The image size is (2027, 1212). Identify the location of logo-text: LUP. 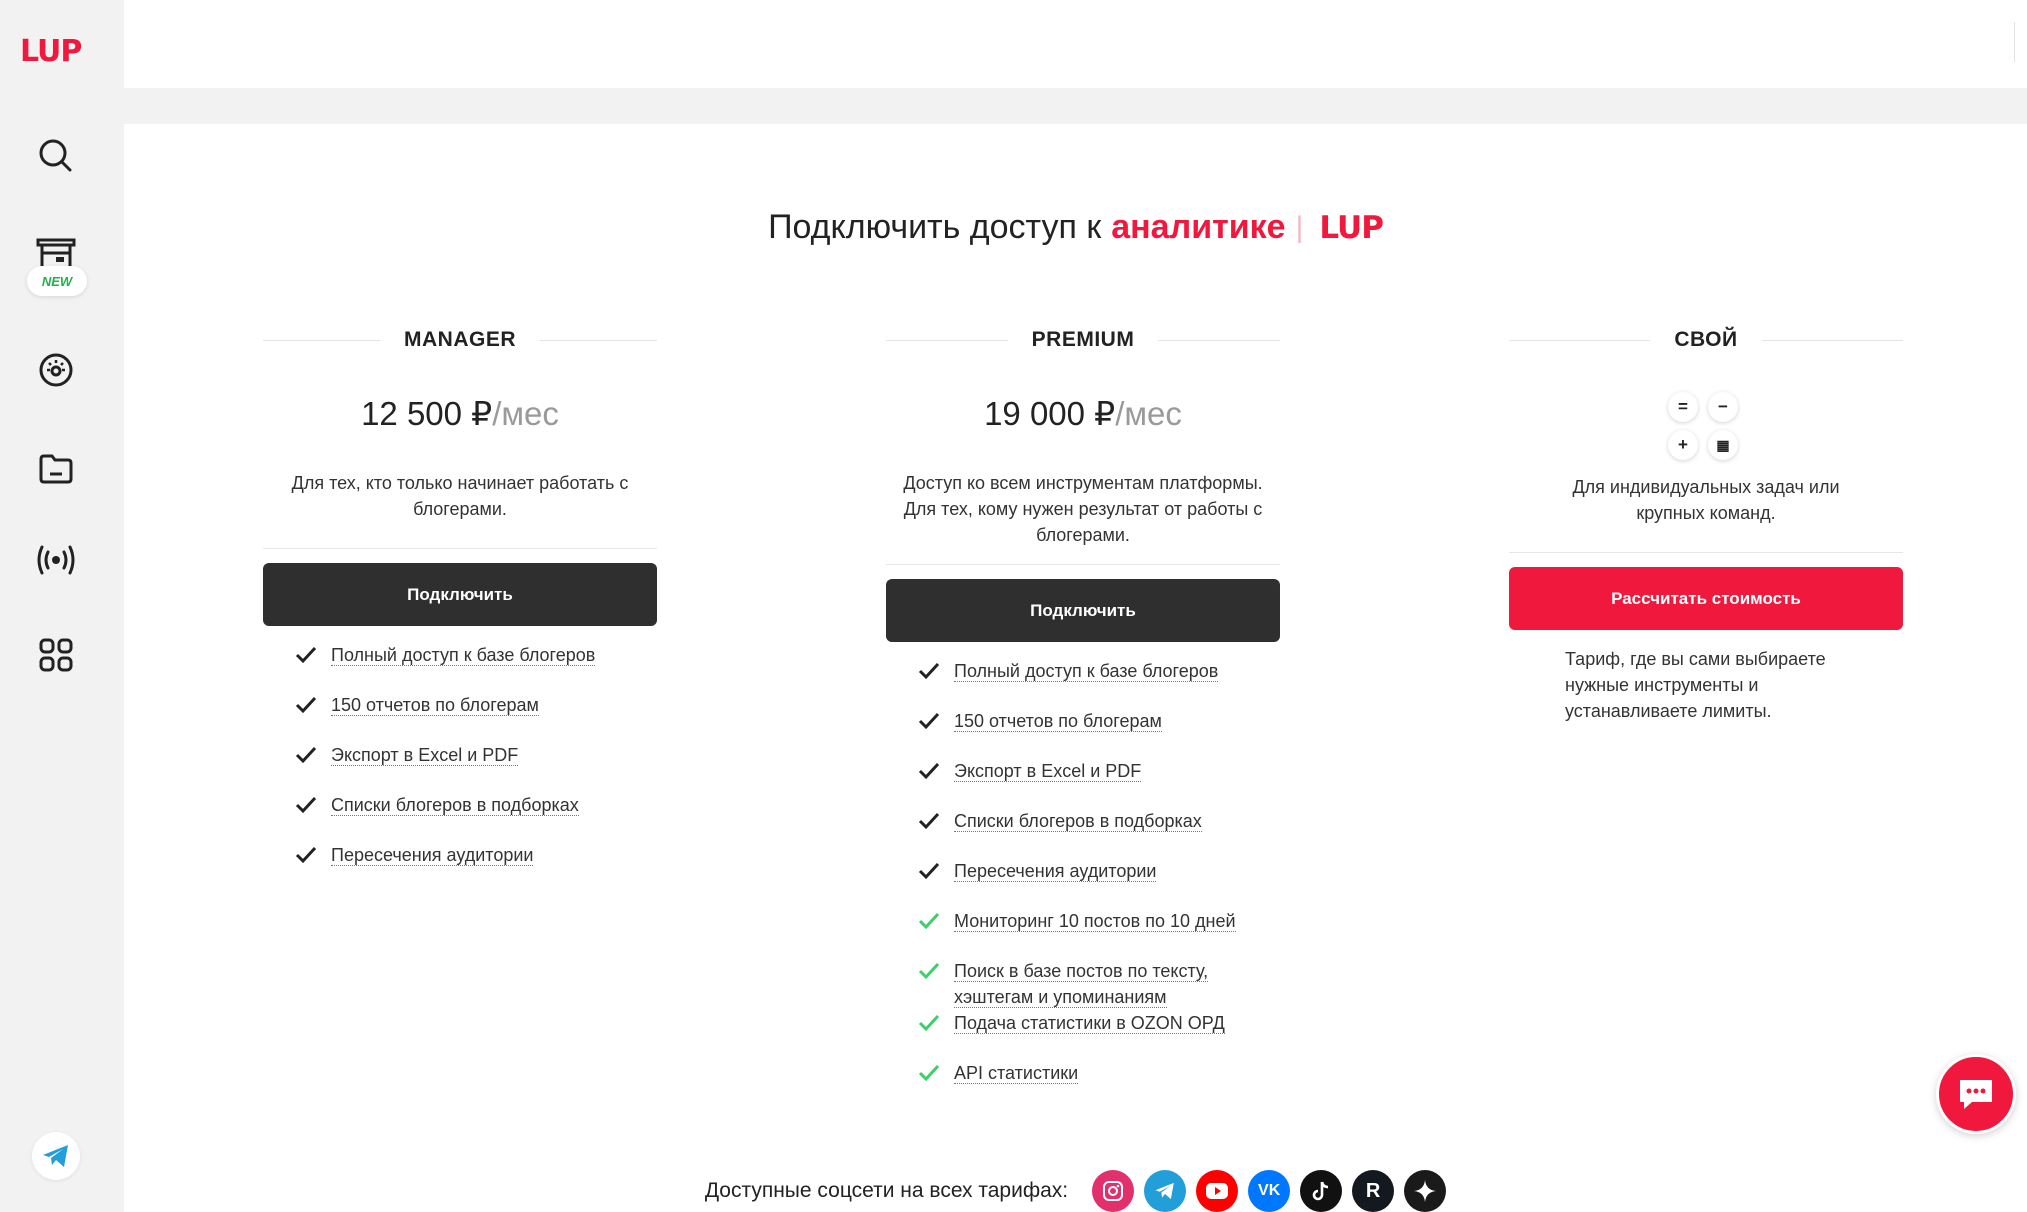
(51, 51).